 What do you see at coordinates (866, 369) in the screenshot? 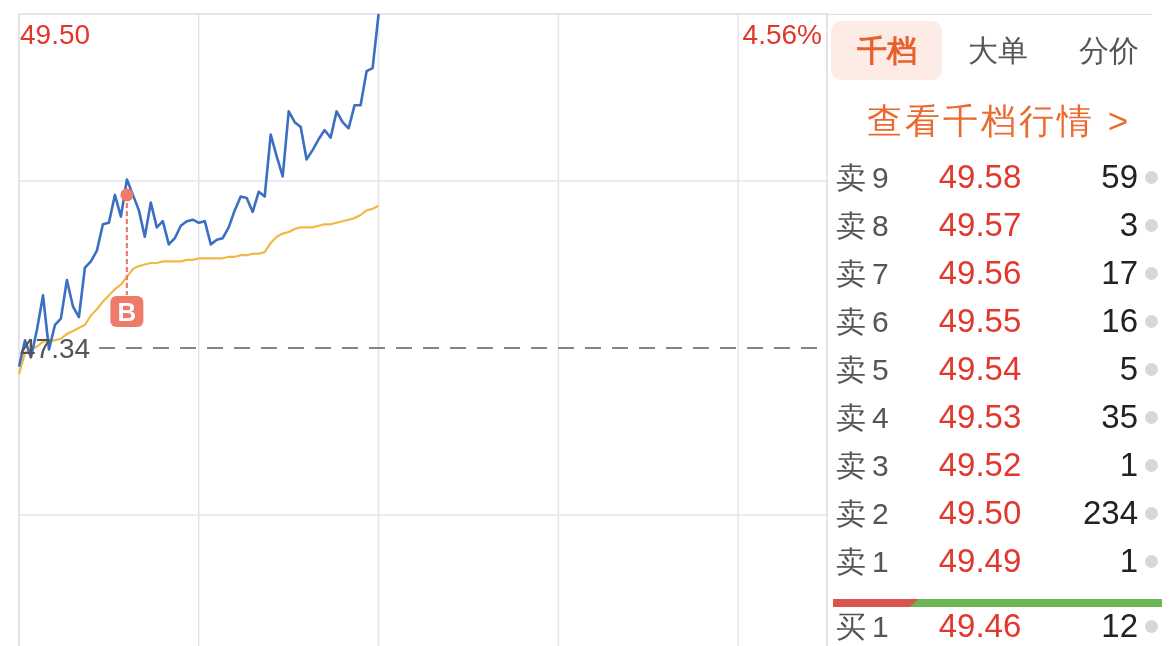
I see `ask-label: 卖5` at bounding box center [866, 369].